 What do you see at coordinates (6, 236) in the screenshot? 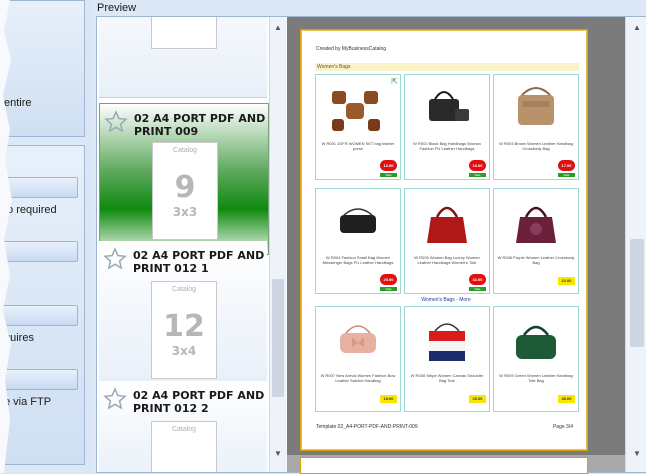
I see `torn-edge-decoration` at bounding box center [6, 236].